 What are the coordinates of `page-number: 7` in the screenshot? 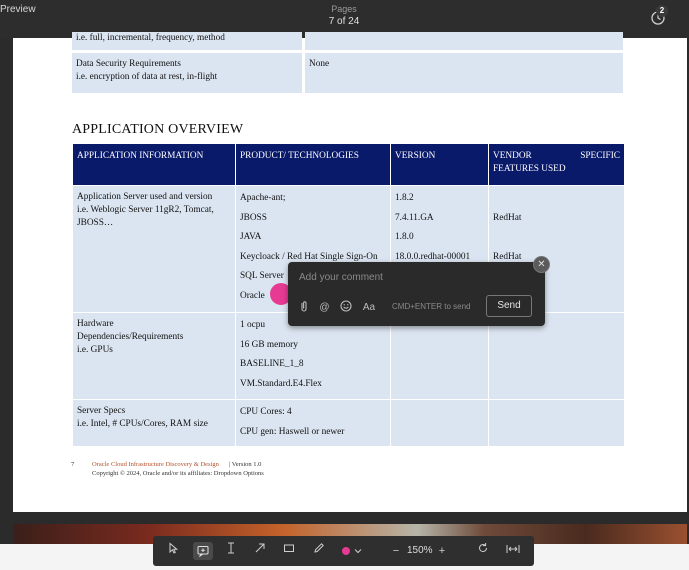 It's located at (73, 464).